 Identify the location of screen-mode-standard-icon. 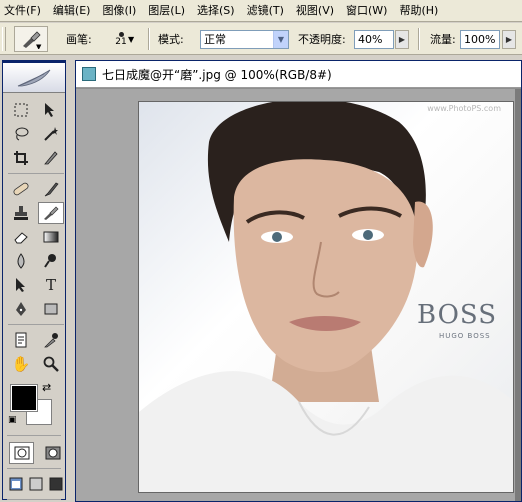
(16, 484).